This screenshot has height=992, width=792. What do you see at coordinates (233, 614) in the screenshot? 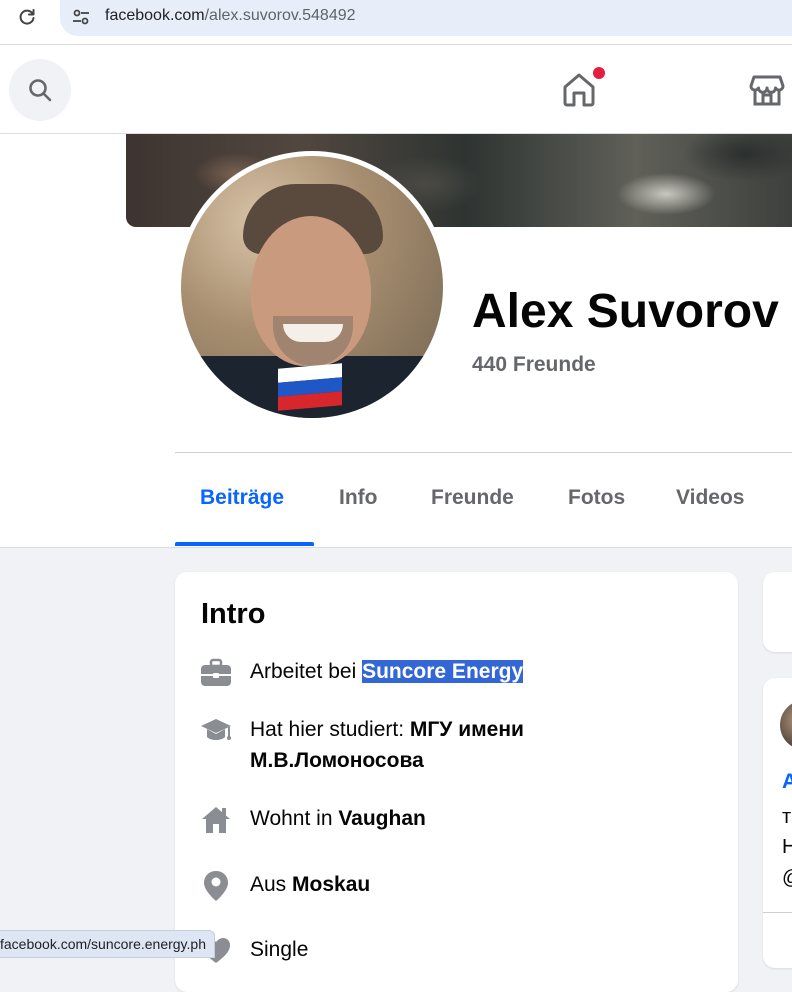
I see `intro-title: Intro` at bounding box center [233, 614].